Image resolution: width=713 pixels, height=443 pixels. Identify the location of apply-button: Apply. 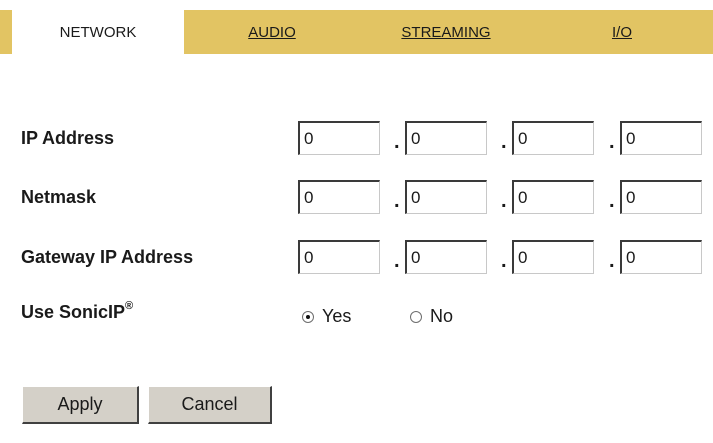
(80, 405).